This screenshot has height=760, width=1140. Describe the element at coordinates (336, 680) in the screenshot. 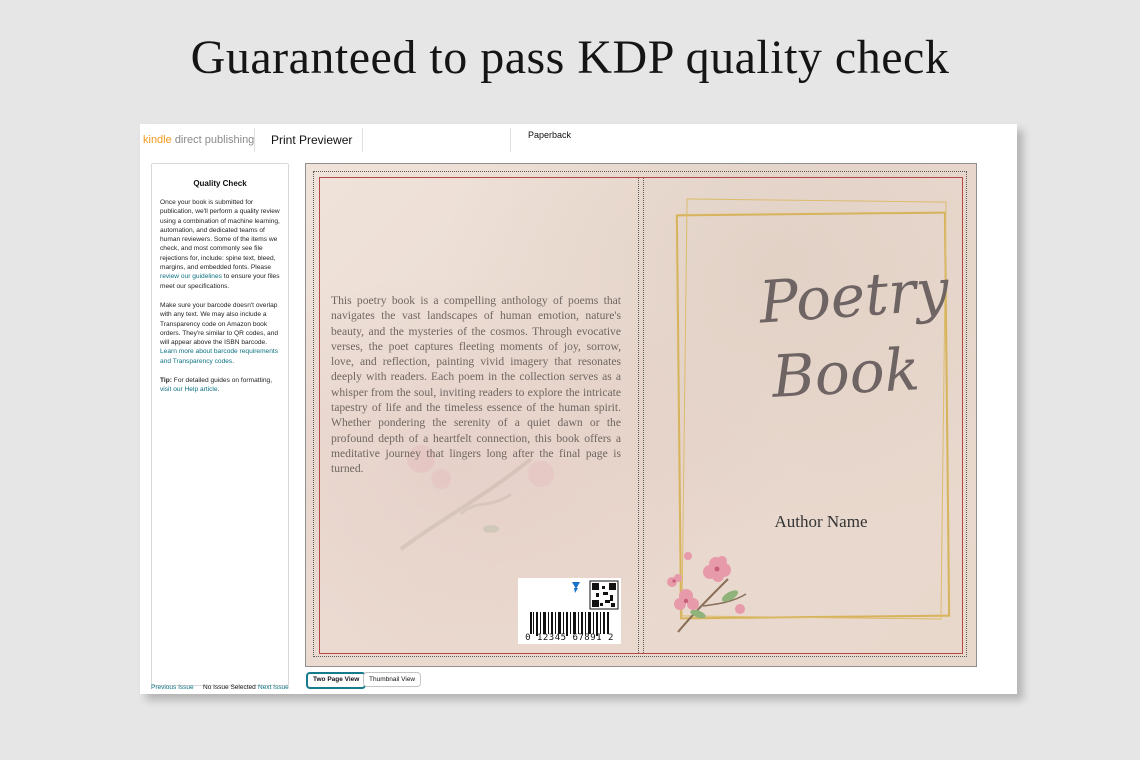

I see `two-page-view-button: Two Page View` at that location.